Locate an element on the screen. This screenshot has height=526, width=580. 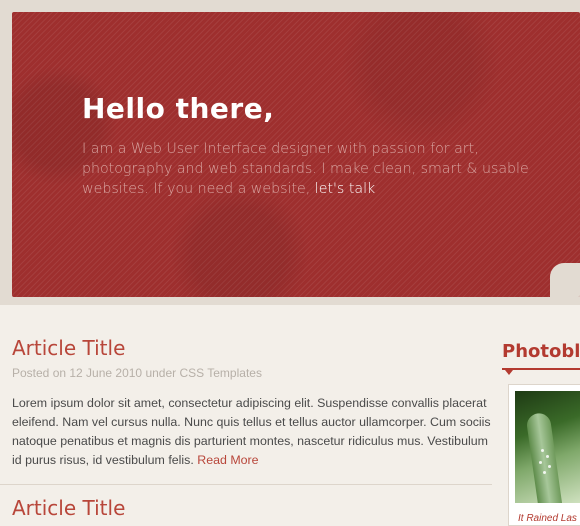
photoblog-card: It Rained Las is located at coordinates (544, 455).